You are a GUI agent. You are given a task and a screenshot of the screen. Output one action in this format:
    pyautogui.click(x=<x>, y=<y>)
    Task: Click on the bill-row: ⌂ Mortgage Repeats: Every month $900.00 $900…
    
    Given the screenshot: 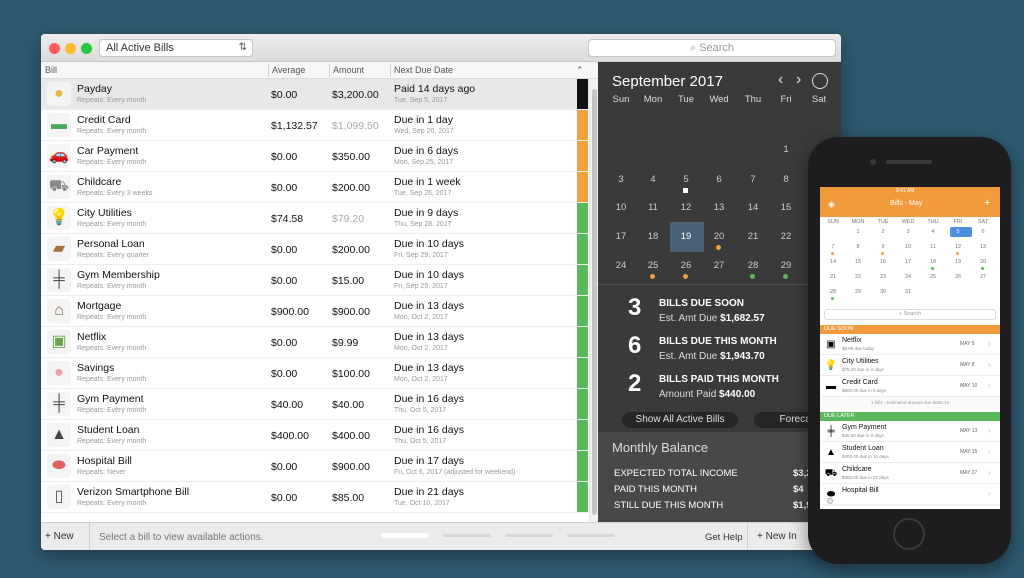 What is the action you would take?
    pyautogui.click(x=315, y=311)
    